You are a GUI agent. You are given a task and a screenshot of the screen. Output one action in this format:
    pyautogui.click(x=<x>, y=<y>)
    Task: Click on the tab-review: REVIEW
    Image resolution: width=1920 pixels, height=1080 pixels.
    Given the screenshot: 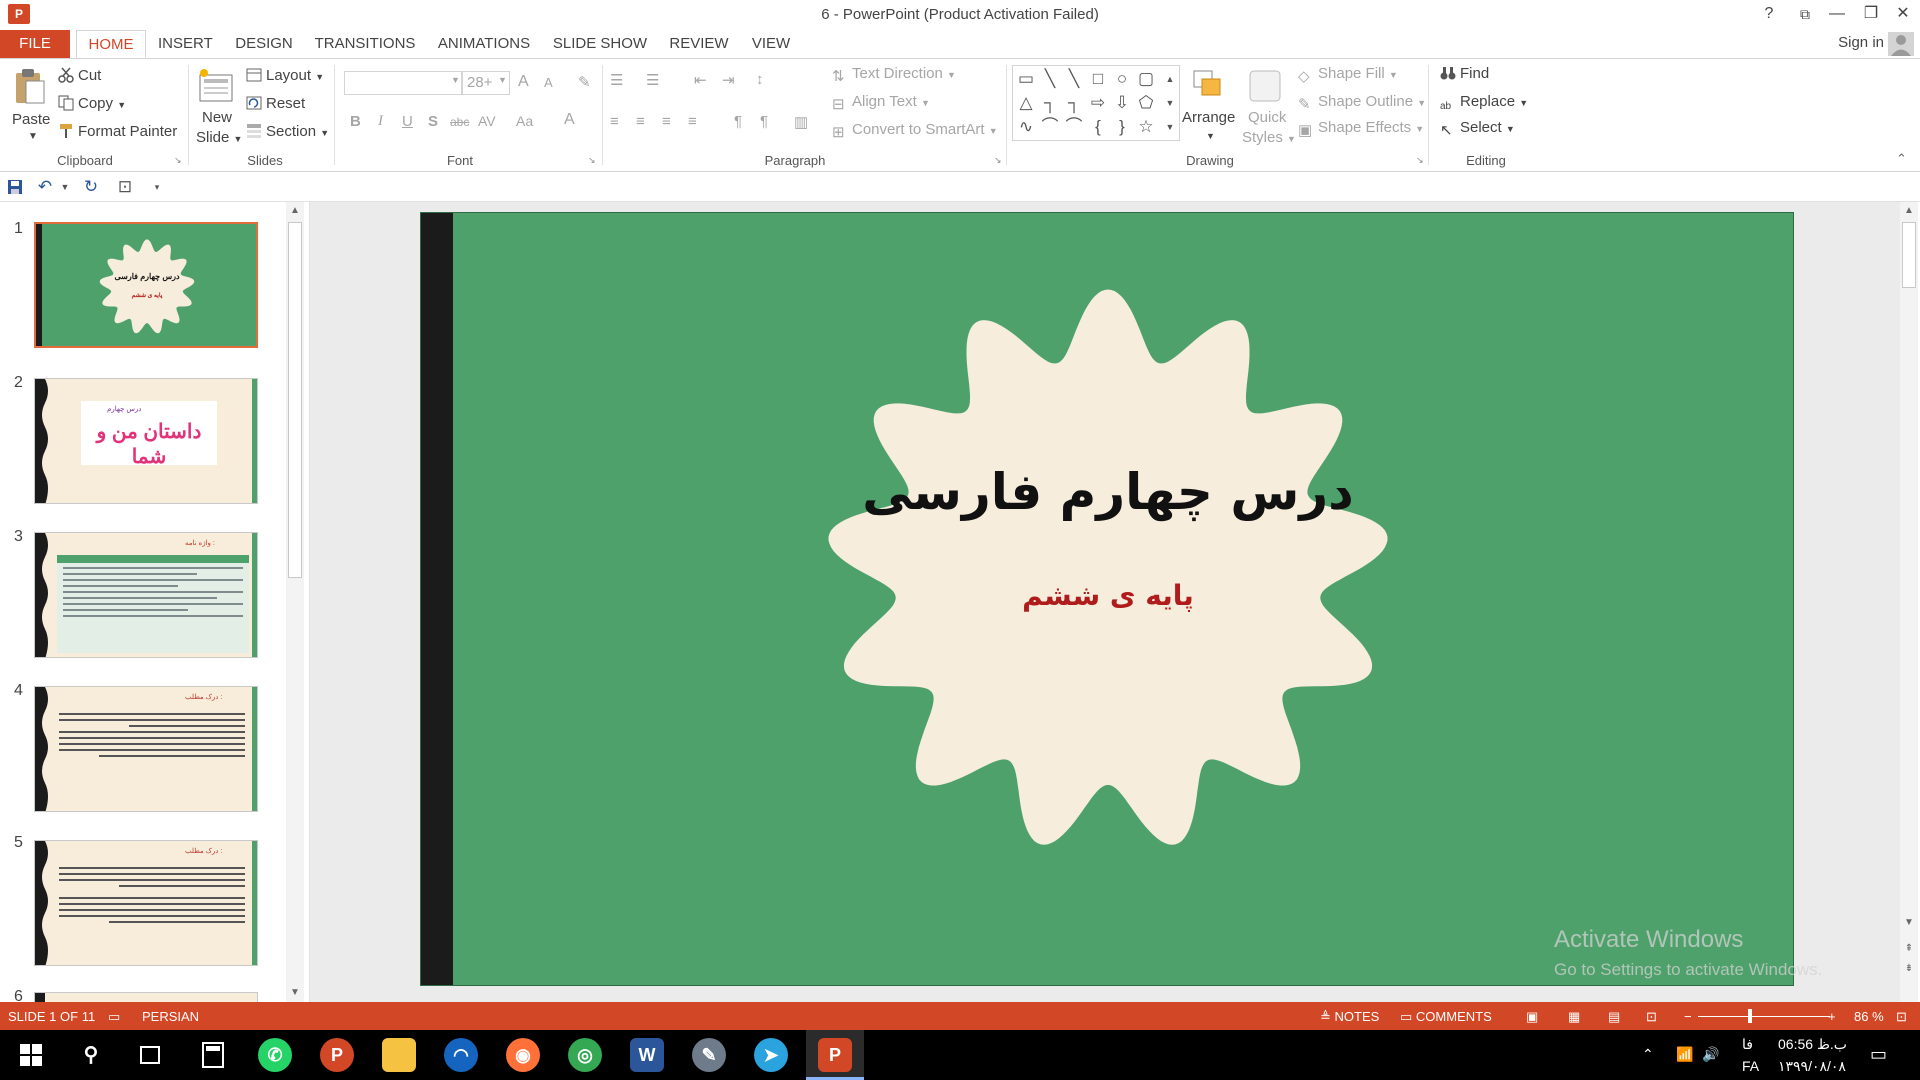 What is the action you would take?
    pyautogui.click(x=699, y=44)
    